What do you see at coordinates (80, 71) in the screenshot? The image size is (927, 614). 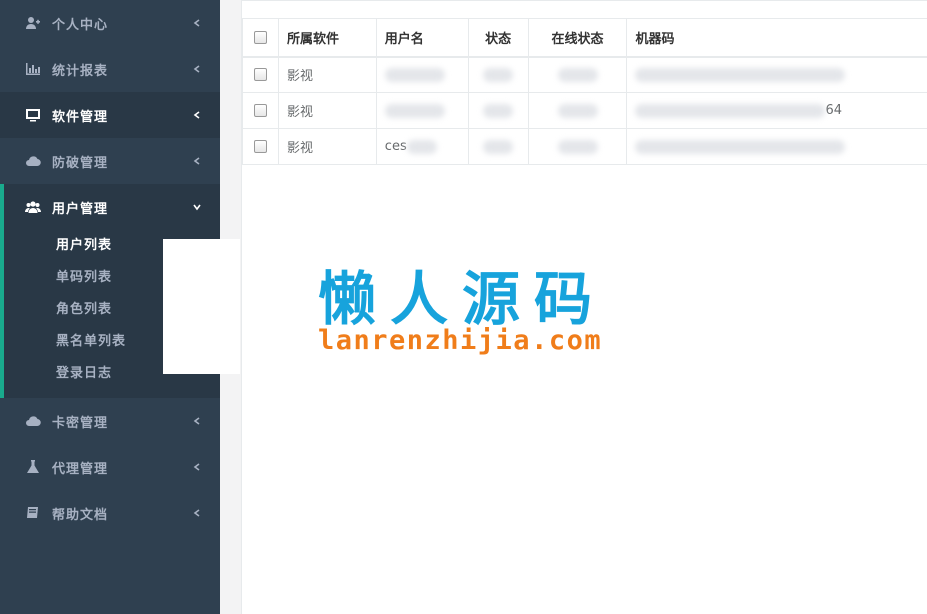 I see `sidebar-item-label: 统计报表` at bounding box center [80, 71].